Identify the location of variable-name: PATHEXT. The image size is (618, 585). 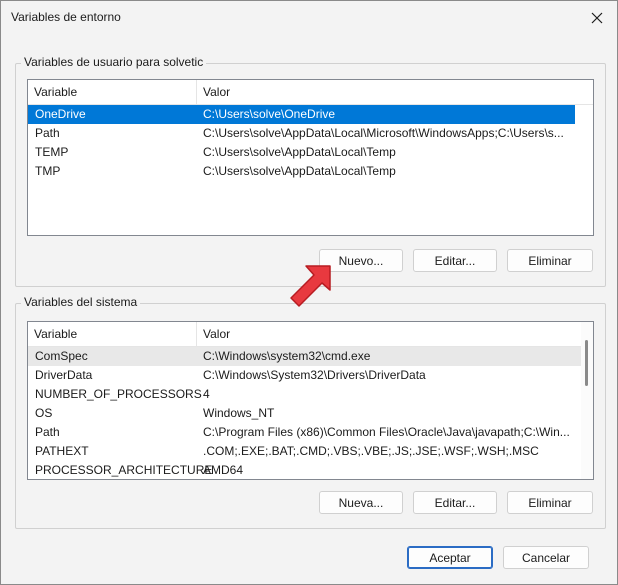
(62, 451).